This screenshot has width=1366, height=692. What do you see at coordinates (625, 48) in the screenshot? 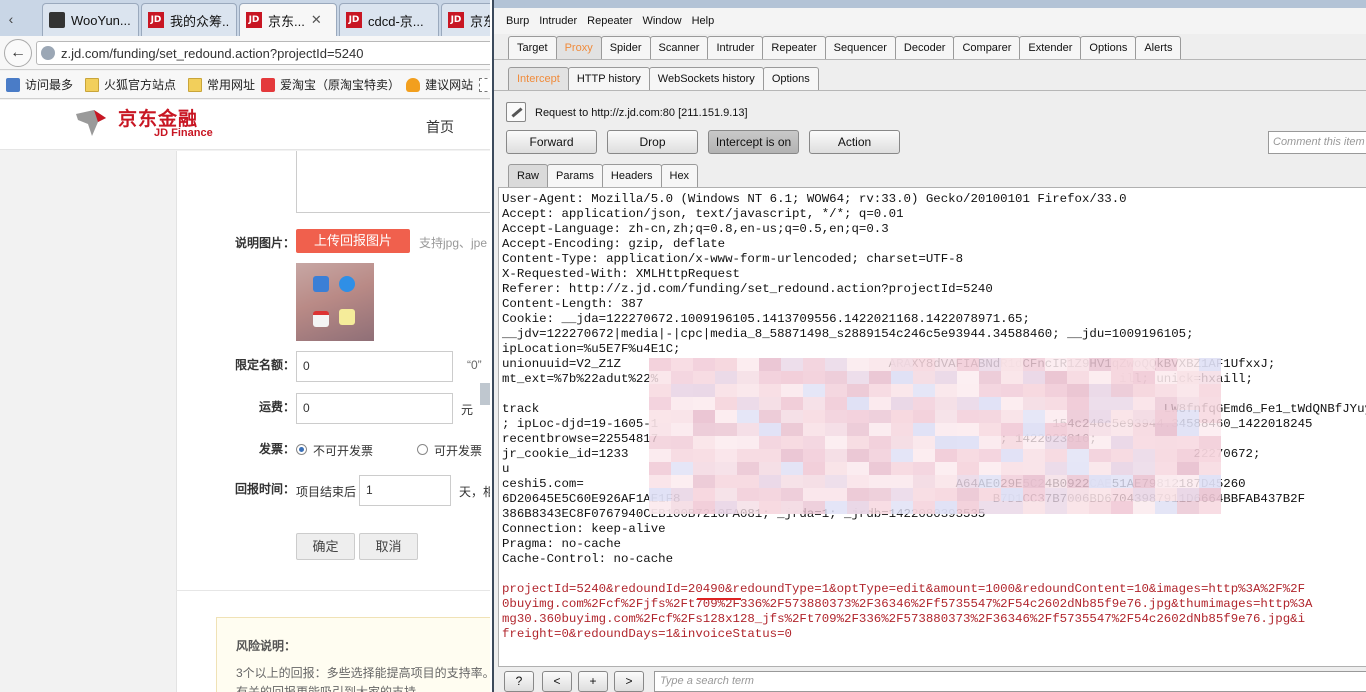
I see `tab-spider: Spider` at bounding box center [625, 48].